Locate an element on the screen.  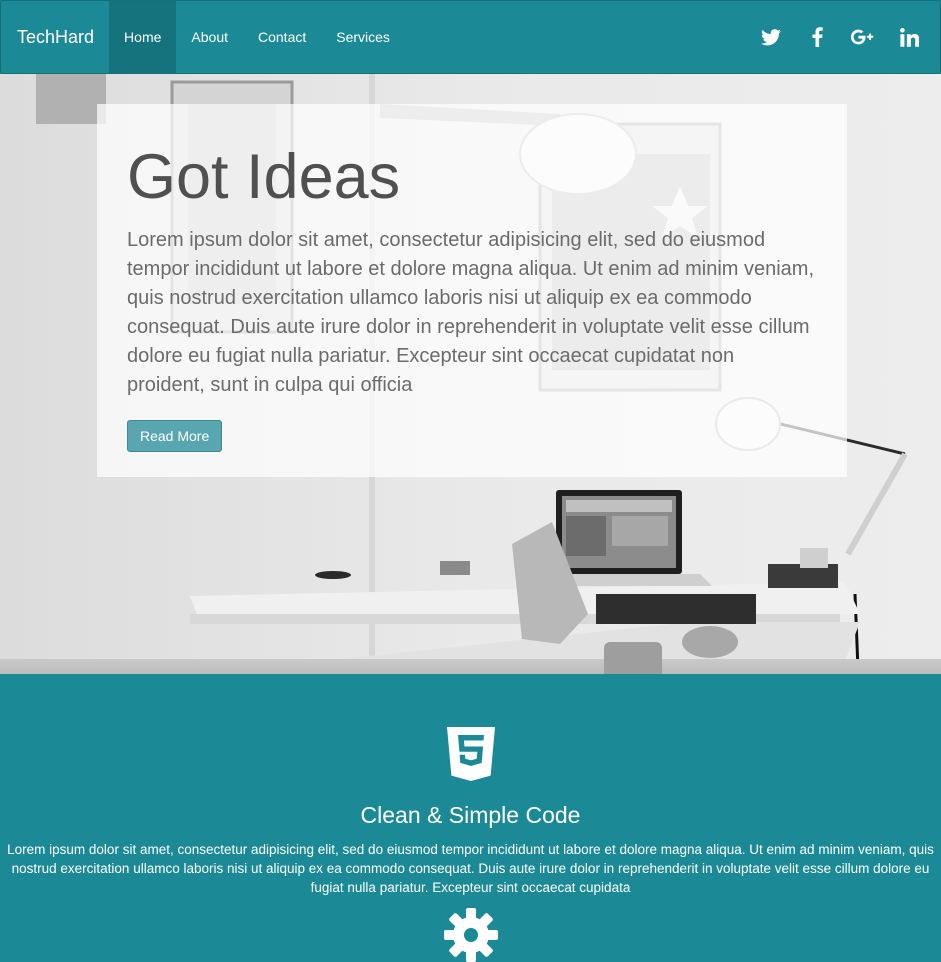
html5-icon is located at coordinates (470, 754).